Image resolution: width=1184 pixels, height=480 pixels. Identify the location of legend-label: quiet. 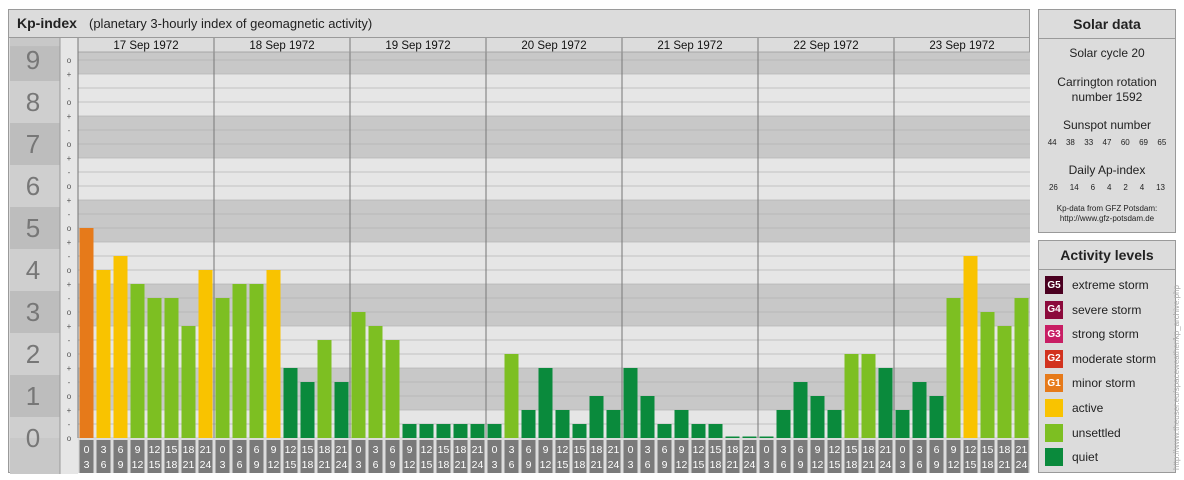
(1085, 457).